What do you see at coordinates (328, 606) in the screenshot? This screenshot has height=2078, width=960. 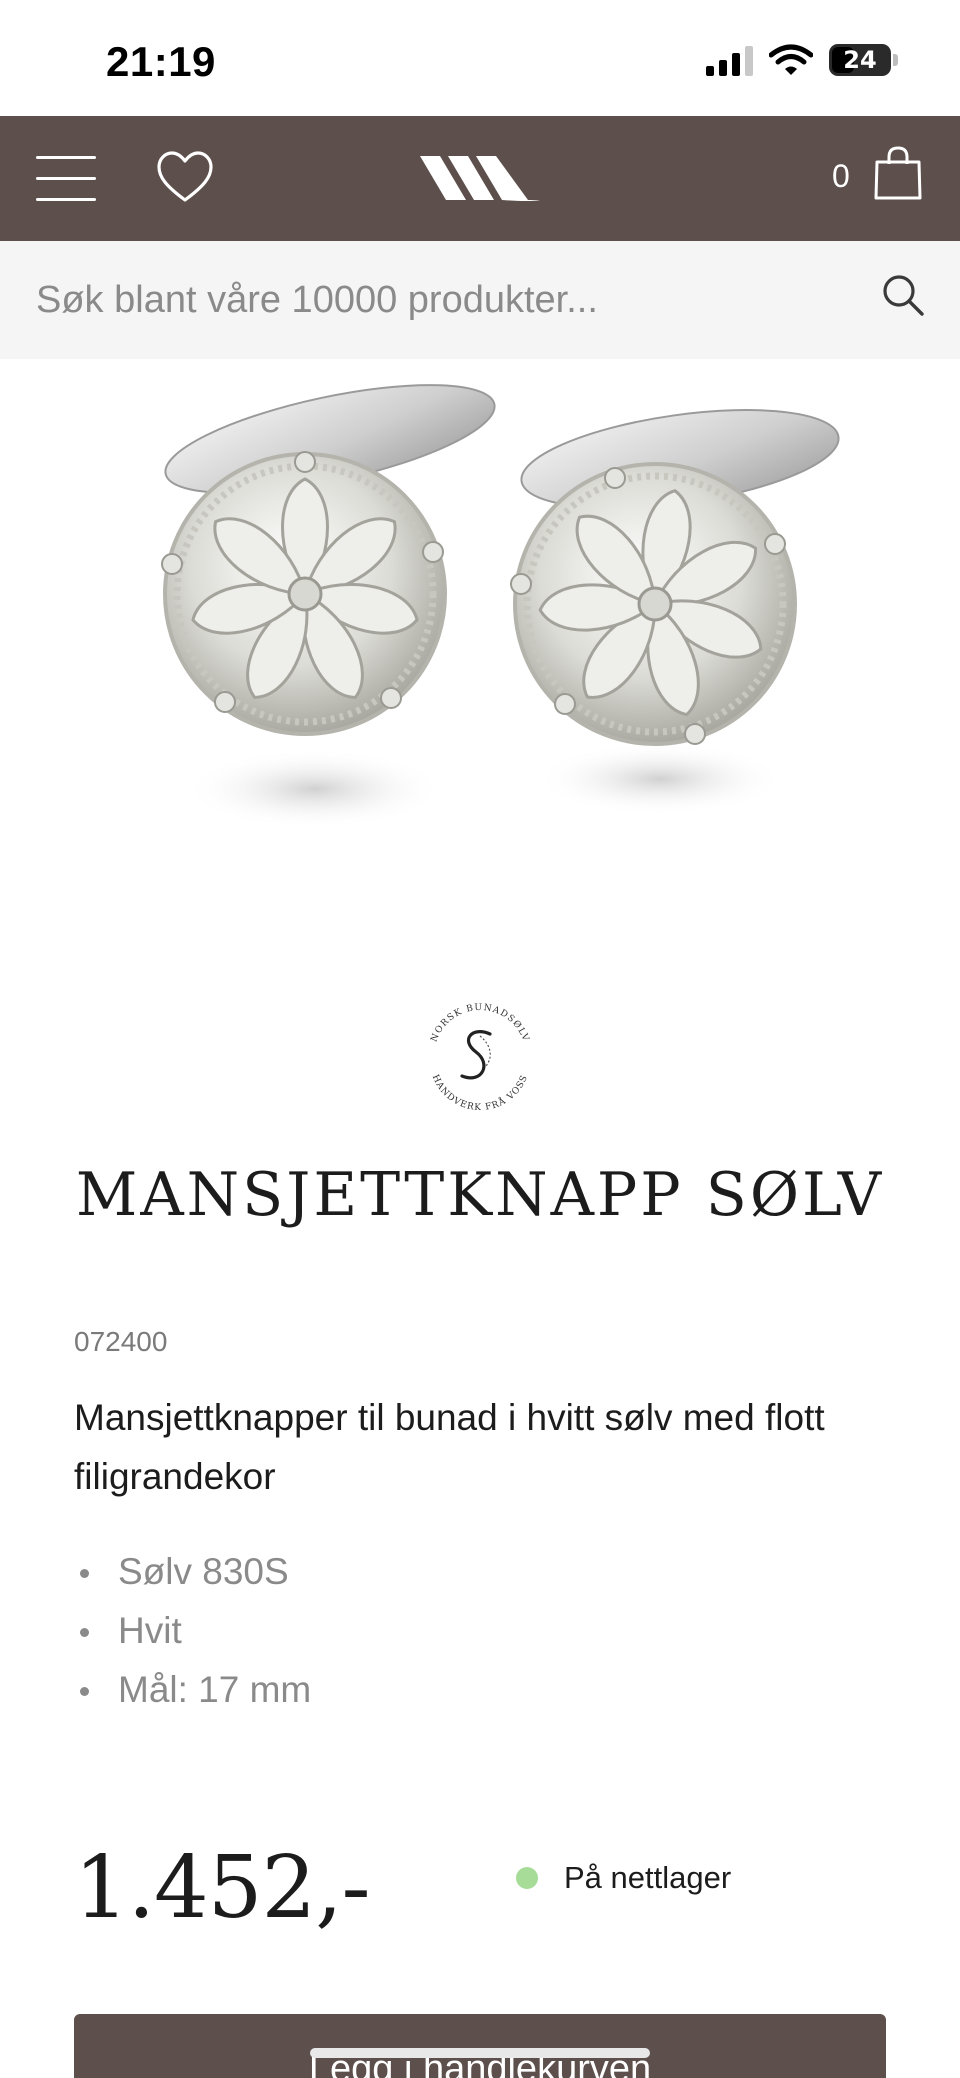 I see `cufflink-left` at bounding box center [328, 606].